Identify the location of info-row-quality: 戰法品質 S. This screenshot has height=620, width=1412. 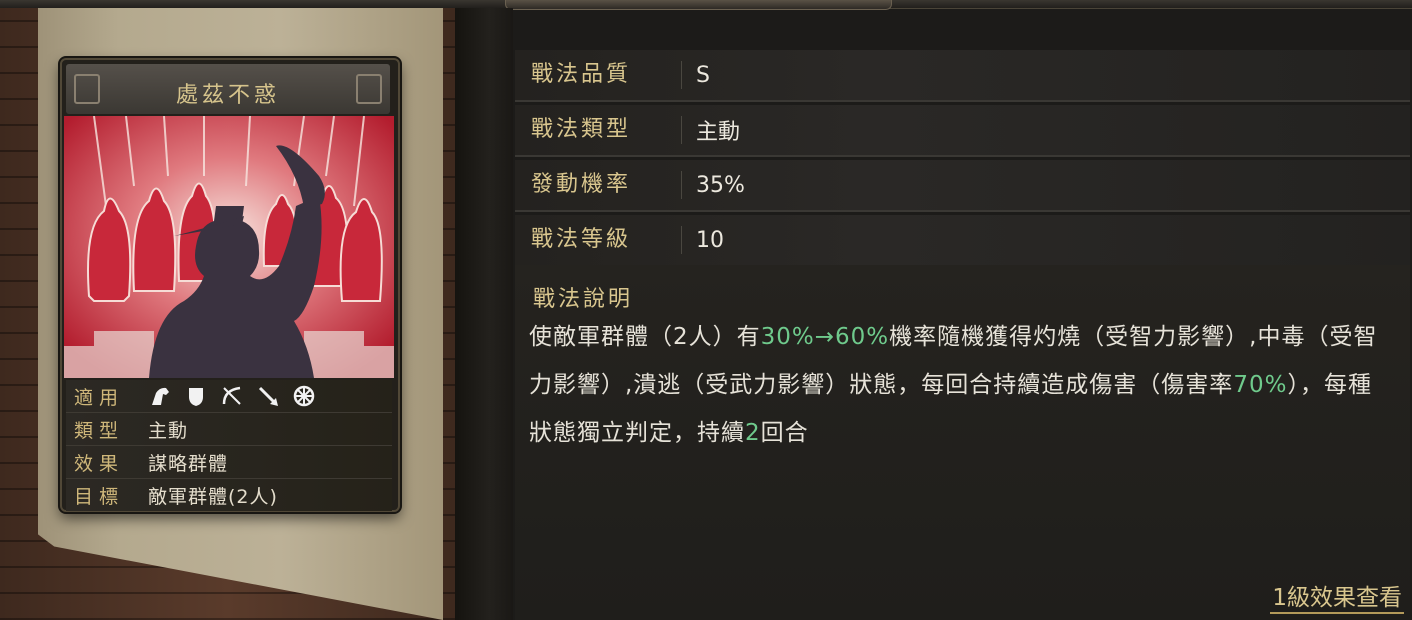
(962, 76).